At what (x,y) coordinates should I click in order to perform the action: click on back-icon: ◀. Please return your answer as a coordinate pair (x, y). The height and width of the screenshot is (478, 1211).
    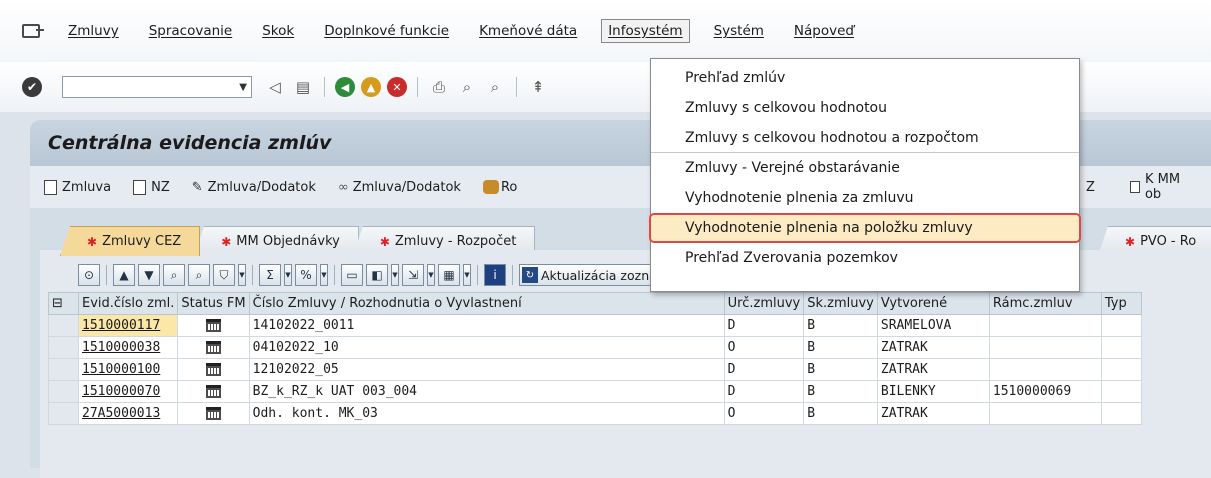
    Looking at the image, I should click on (345, 87).